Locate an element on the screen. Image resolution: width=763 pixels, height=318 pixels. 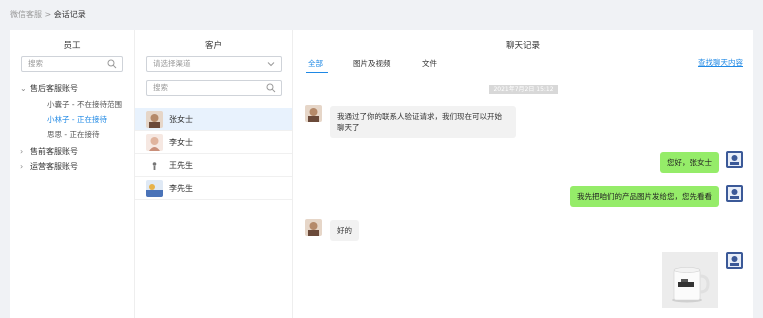
channel-select-placeholder: 请选择渠道 is located at coordinates (172, 63).